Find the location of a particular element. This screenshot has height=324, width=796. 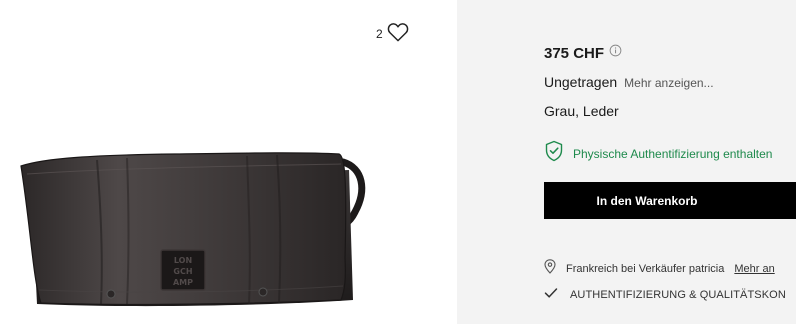

authentication-badge: Physische Authentifizierung enthalten is located at coordinates (658, 153).